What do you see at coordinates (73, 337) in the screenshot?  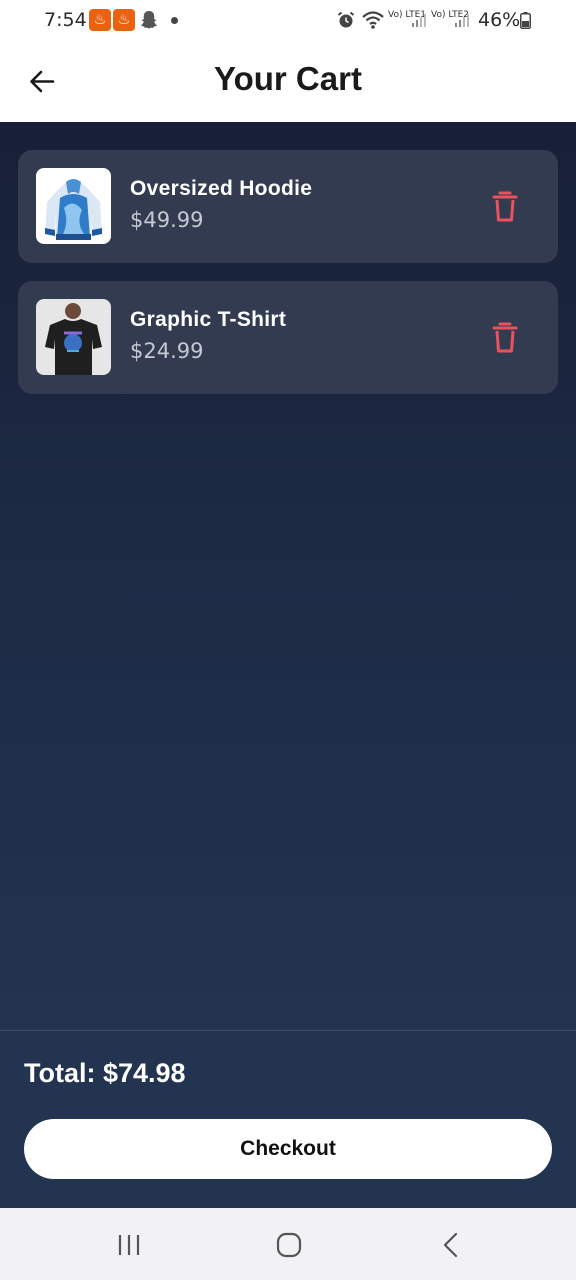 I see `tshirt-image` at bounding box center [73, 337].